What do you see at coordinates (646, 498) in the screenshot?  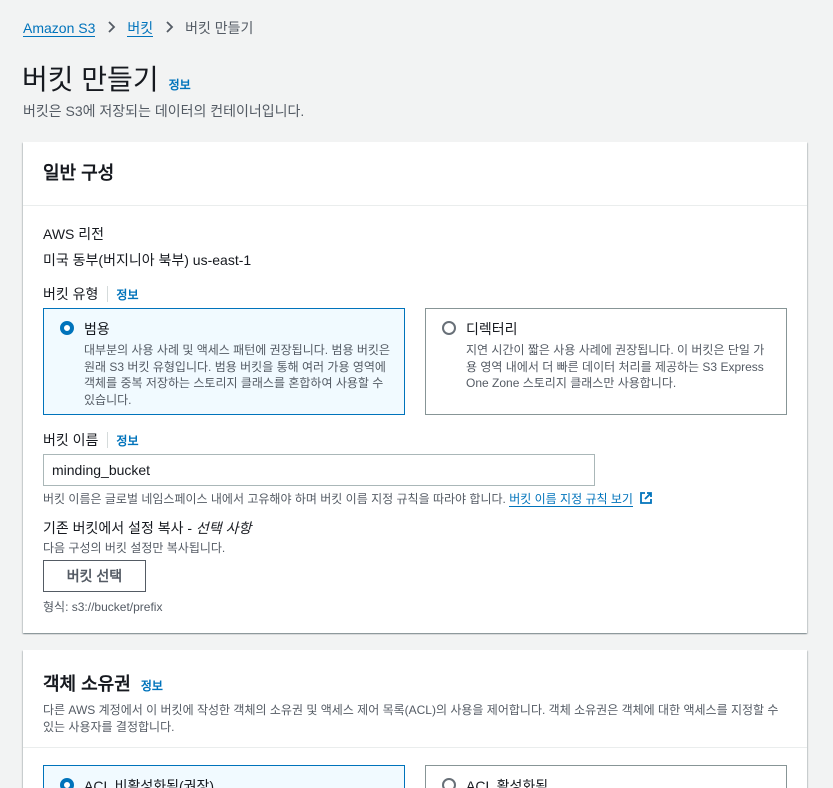 I see `external-link-icon` at bounding box center [646, 498].